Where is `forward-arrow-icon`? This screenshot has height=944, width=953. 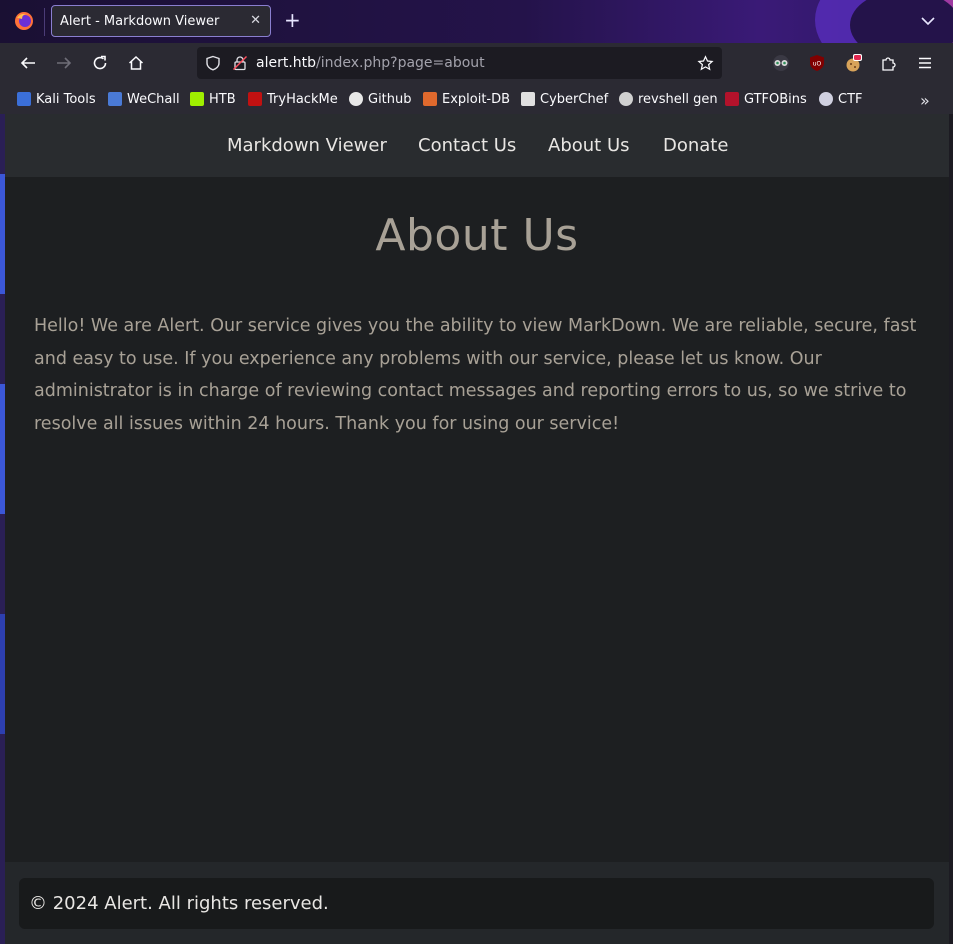 forward-arrow-icon is located at coordinates (64, 63).